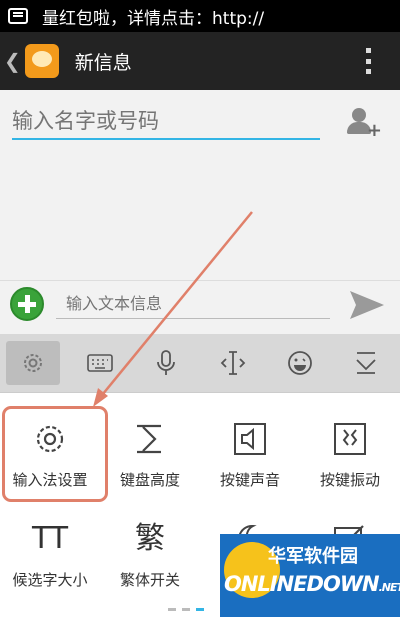 The width and height of the screenshot is (400, 617). I want to click on traditional-chinese-icon: 繁, so click(150, 538).